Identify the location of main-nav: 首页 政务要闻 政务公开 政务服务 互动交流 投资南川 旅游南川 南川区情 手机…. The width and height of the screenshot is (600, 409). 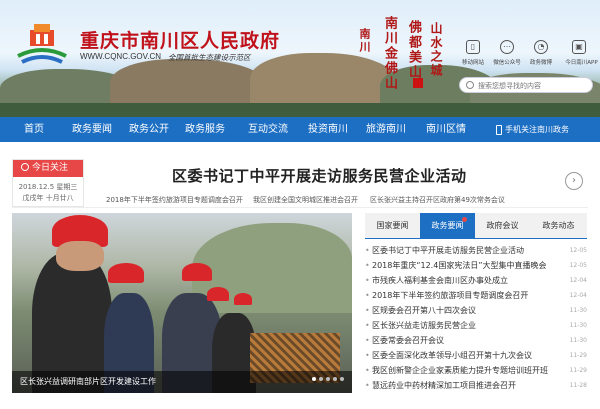
(300, 129).